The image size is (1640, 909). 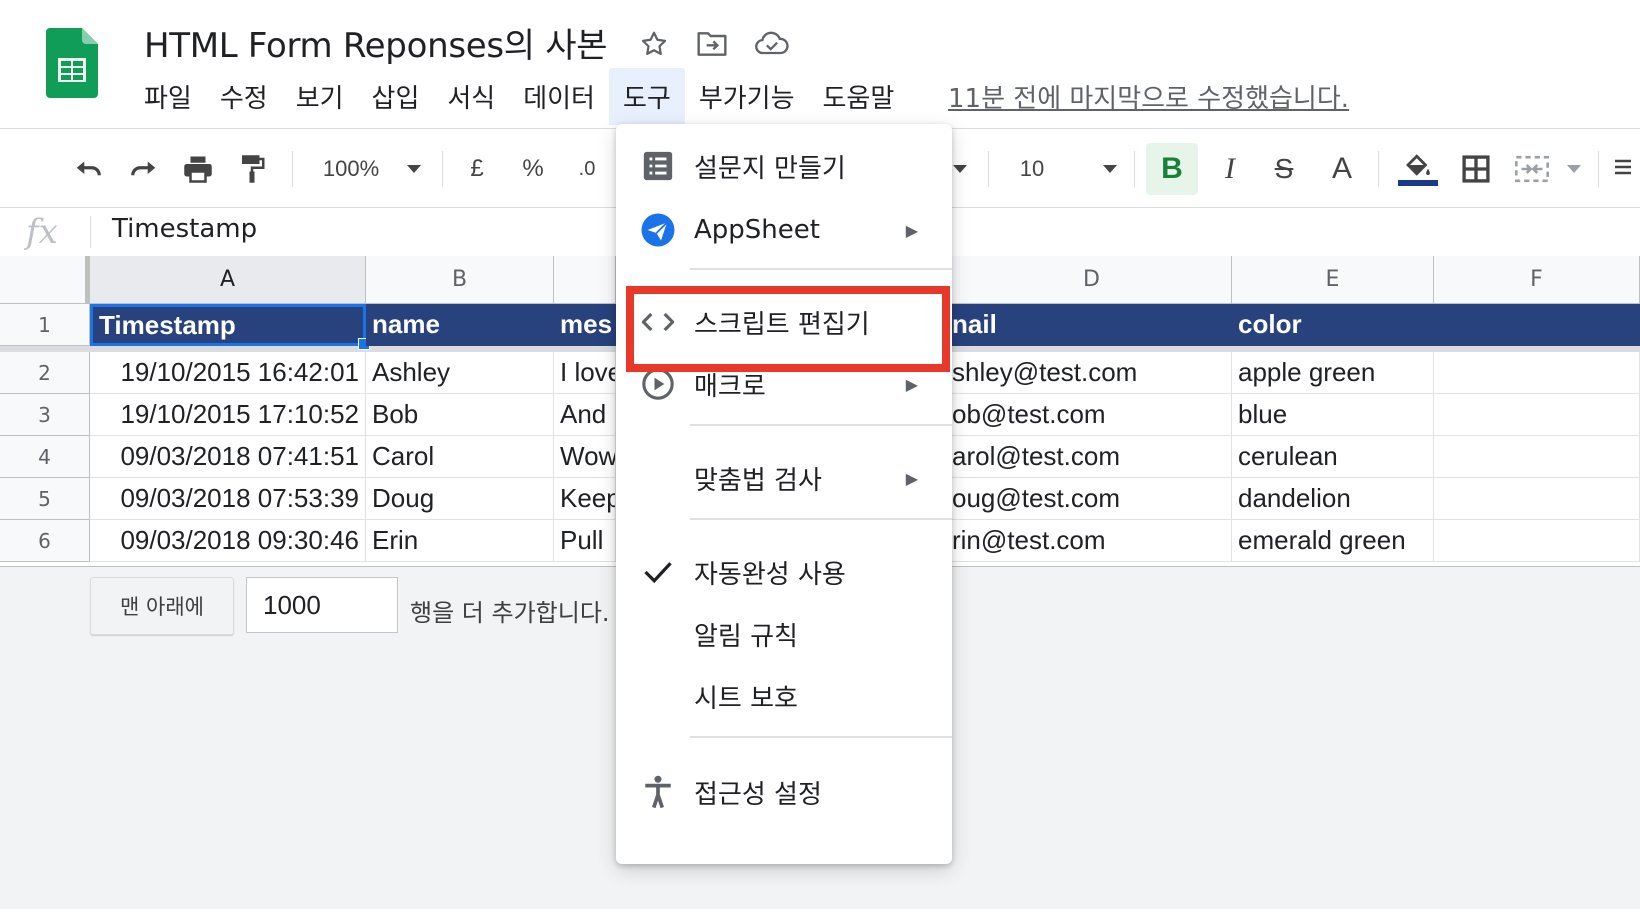 I want to click on italic-button: I, so click(x=1230, y=169).